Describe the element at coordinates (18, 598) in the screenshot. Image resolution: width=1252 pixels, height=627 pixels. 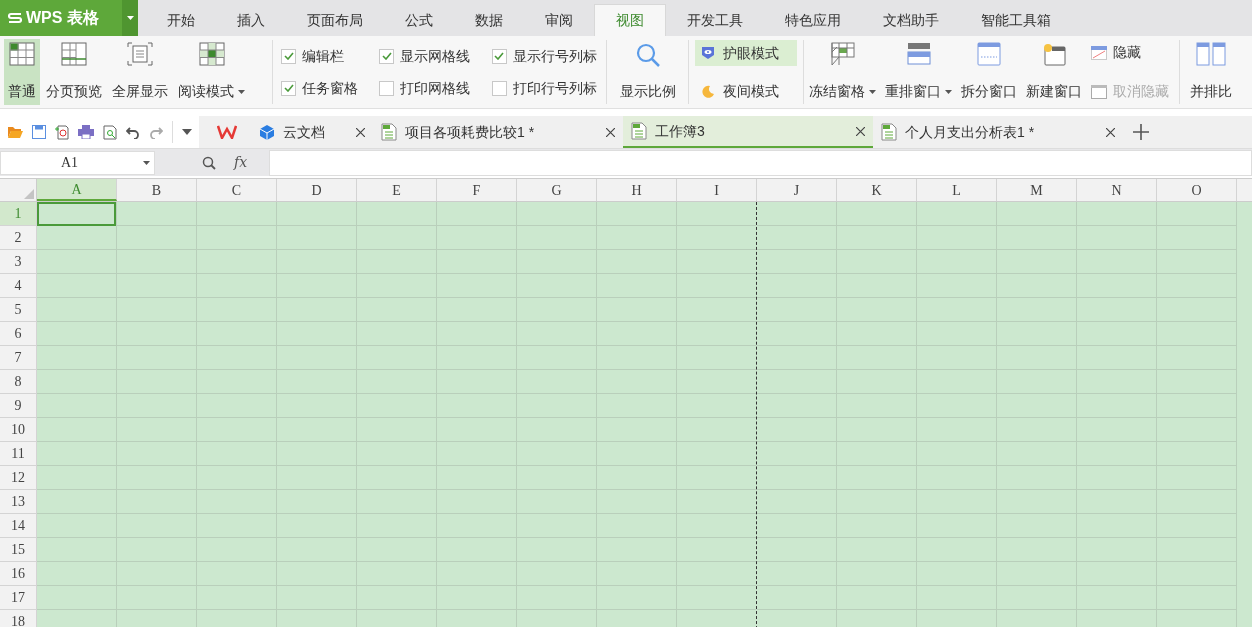
I see `row-header: 17` at that location.